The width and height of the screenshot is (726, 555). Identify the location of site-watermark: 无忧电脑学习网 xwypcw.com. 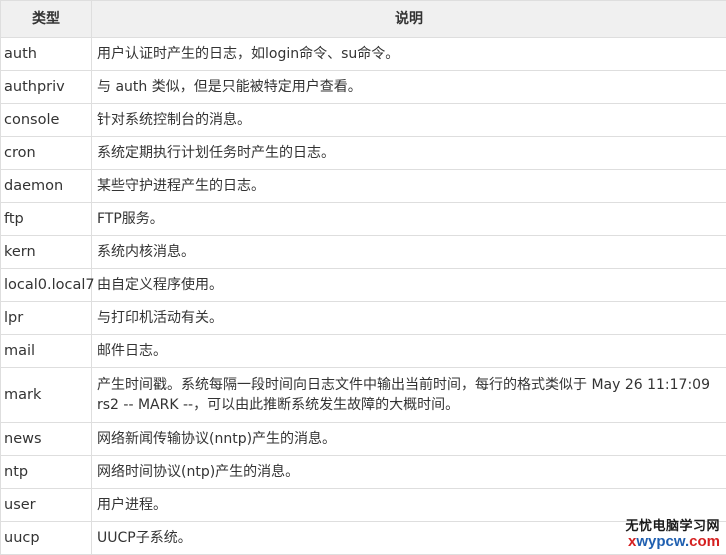
(661, 534).